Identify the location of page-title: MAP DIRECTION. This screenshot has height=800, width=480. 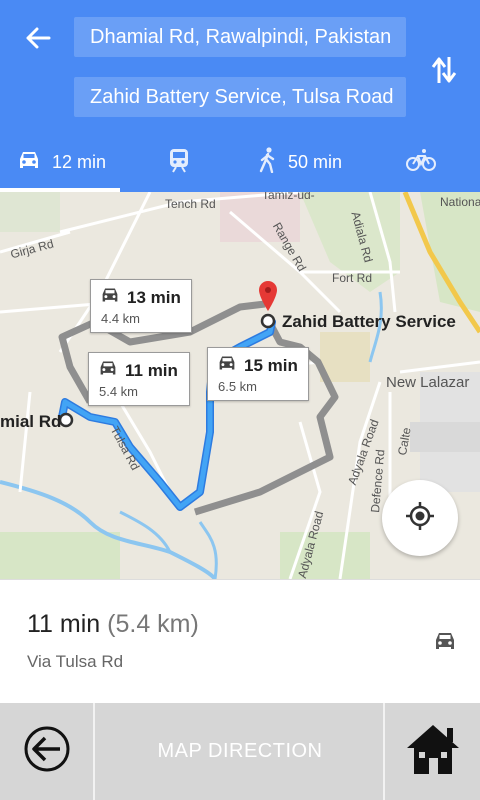
(240, 751).